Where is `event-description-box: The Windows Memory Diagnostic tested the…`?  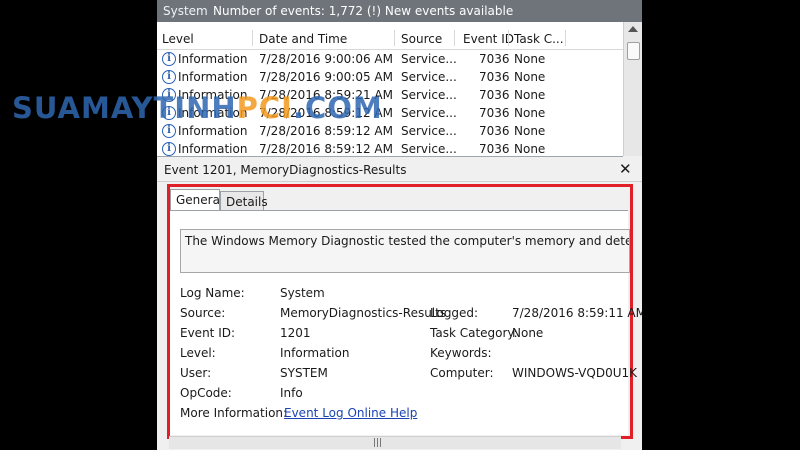
event-description-box: The Windows Memory Diagnostic tested the… is located at coordinates (405, 251).